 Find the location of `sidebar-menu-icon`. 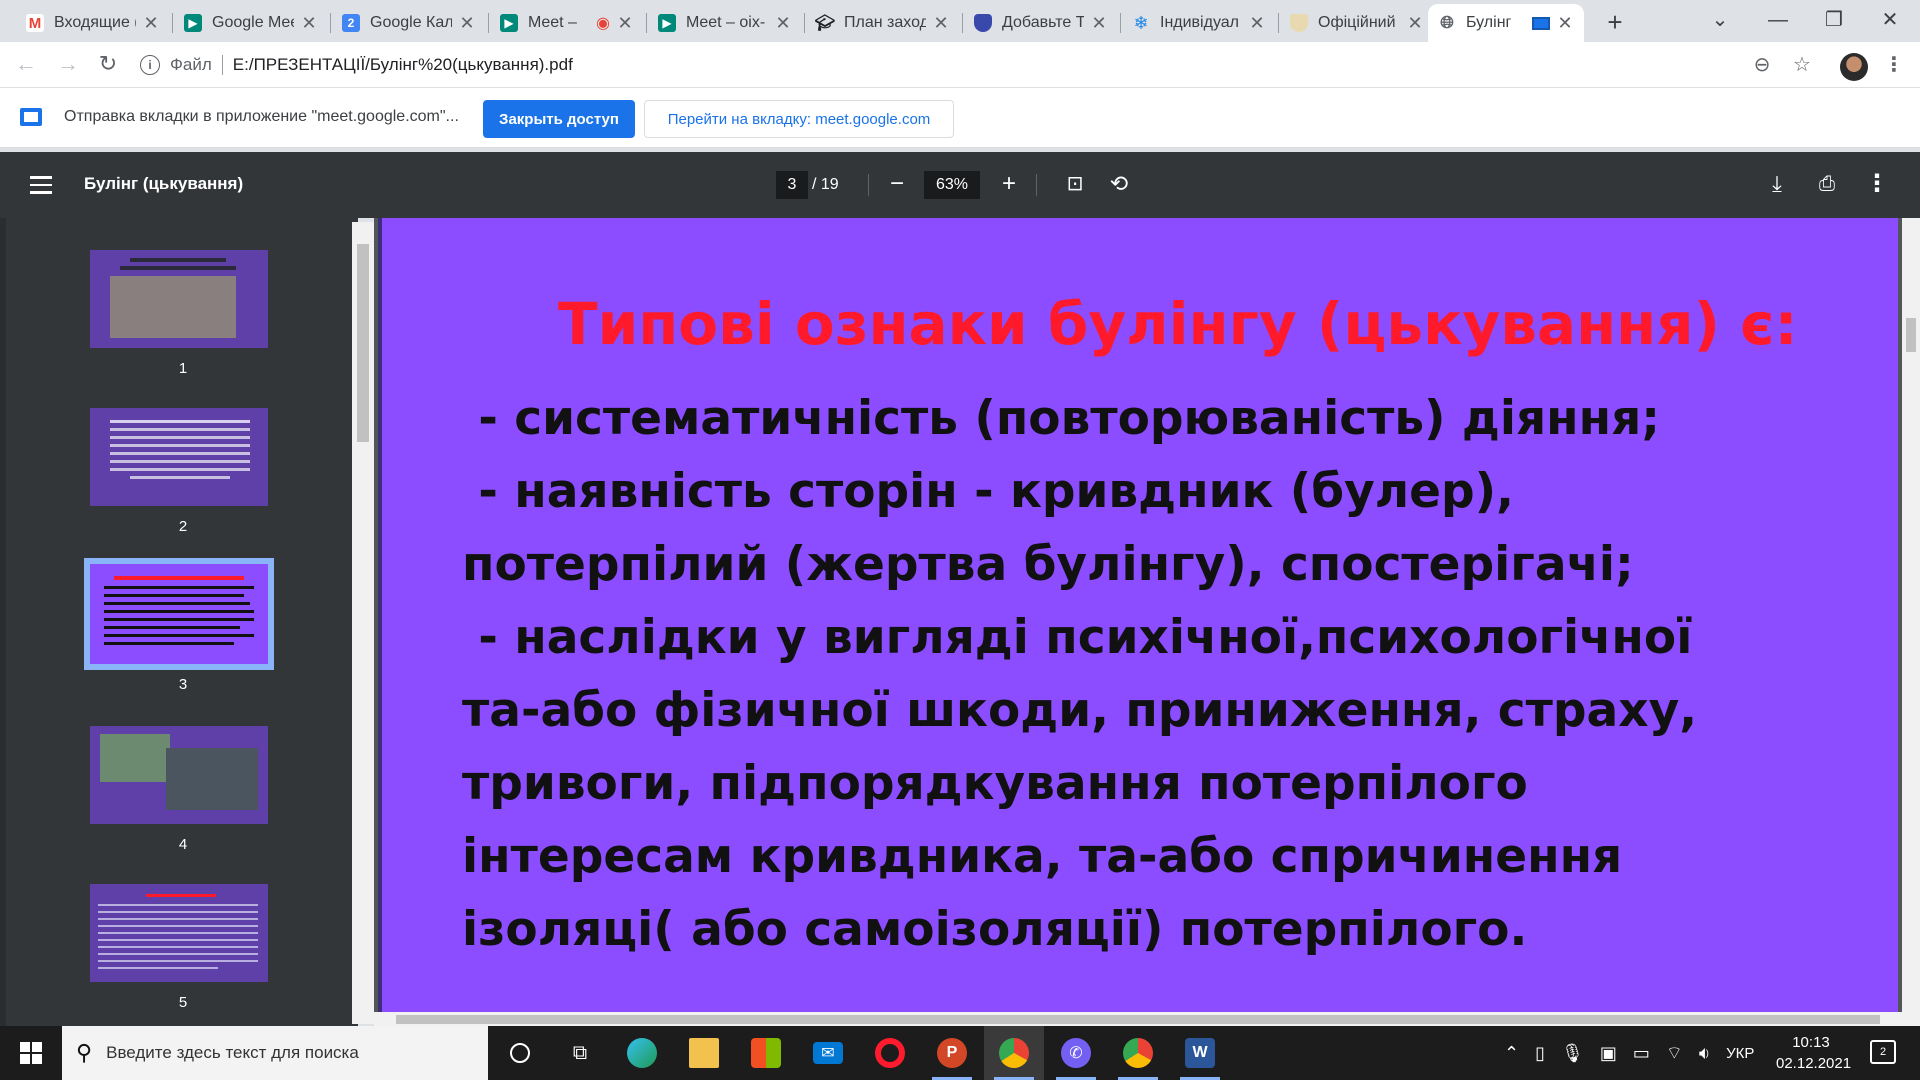

sidebar-menu-icon is located at coordinates (41, 185).